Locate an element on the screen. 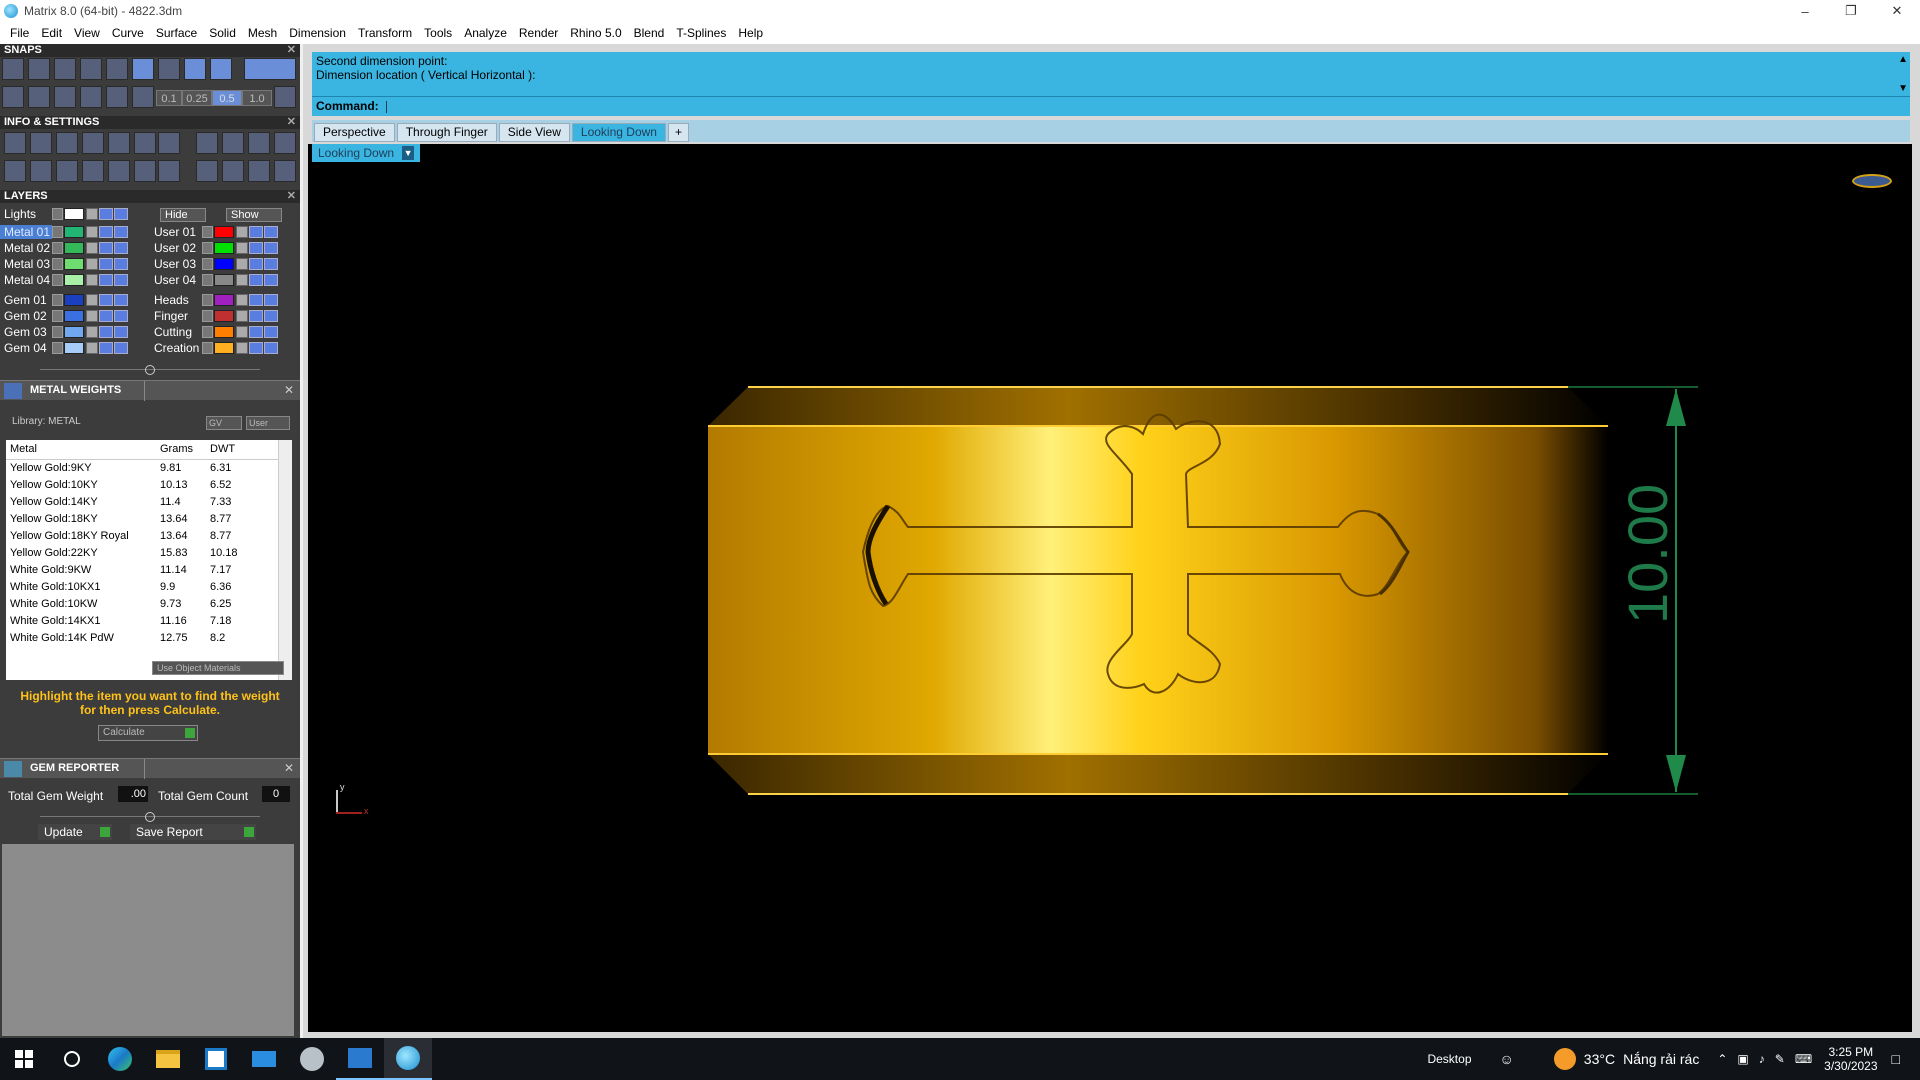 Image resolution: width=1920 pixels, height=1080 pixels. planar-icon is located at coordinates (39, 97).